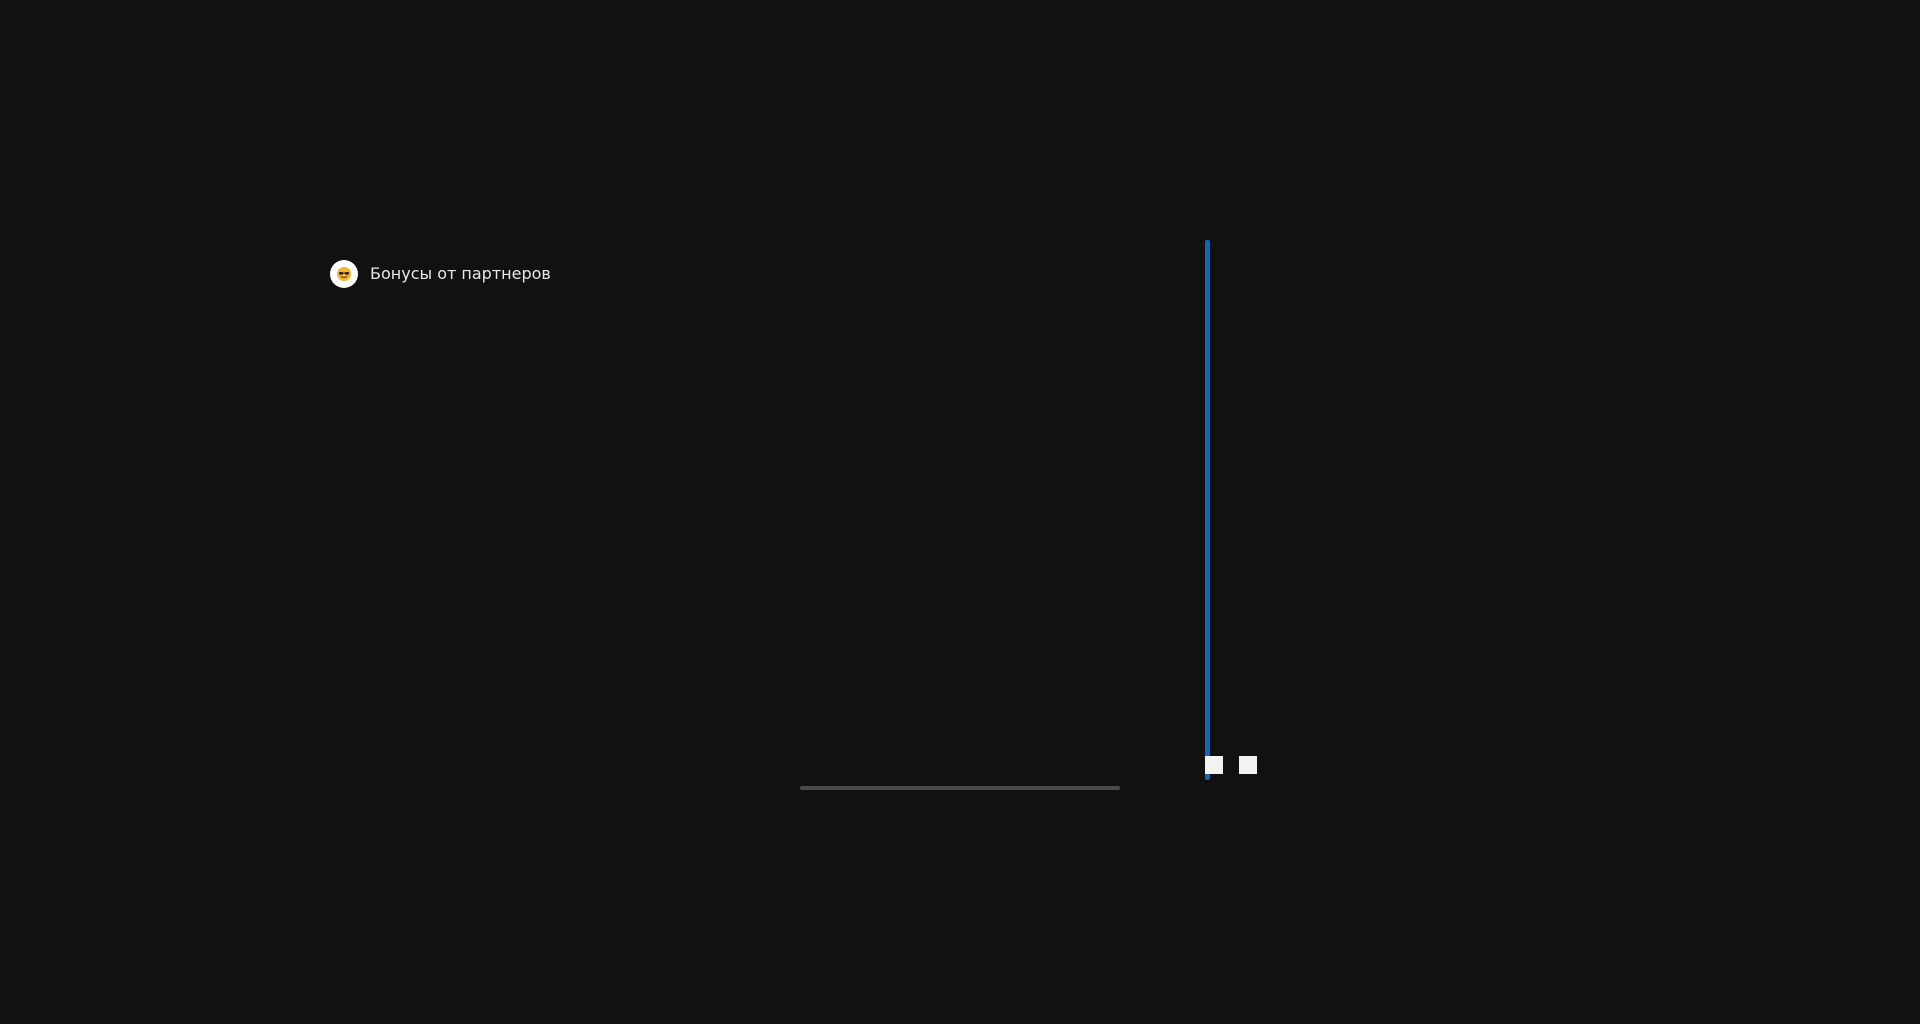 This screenshot has width=1920, height=1024. What do you see at coordinates (960, 788) in the screenshot?
I see `horizontal-scrollbar` at bounding box center [960, 788].